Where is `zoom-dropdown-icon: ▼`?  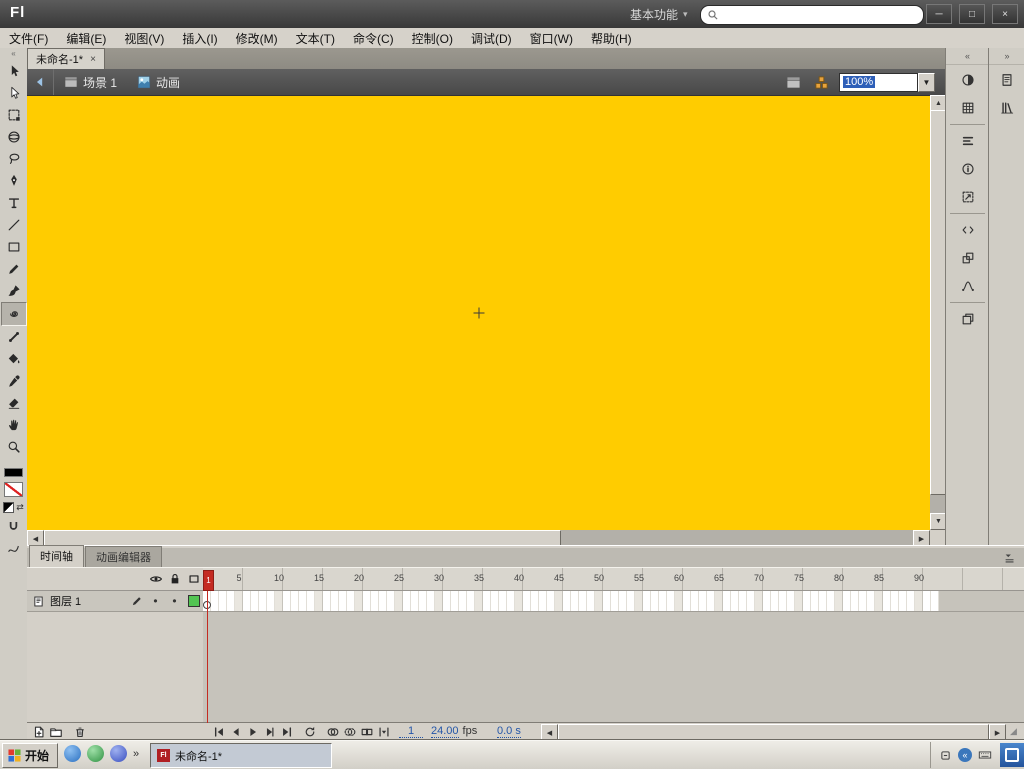
zoom-dropdown-icon: ▼ is located at coordinates (926, 82).